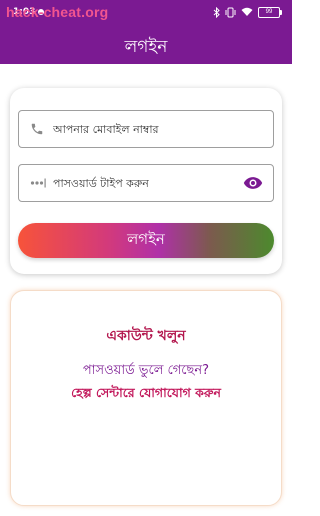 The width and height of the screenshot is (320, 516). What do you see at coordinates (146, 395) in the screenshot?
I see `help-center-link: হেল্প সেন্টারে যোগাযোগ করুন` at bounding box center [146, 395].